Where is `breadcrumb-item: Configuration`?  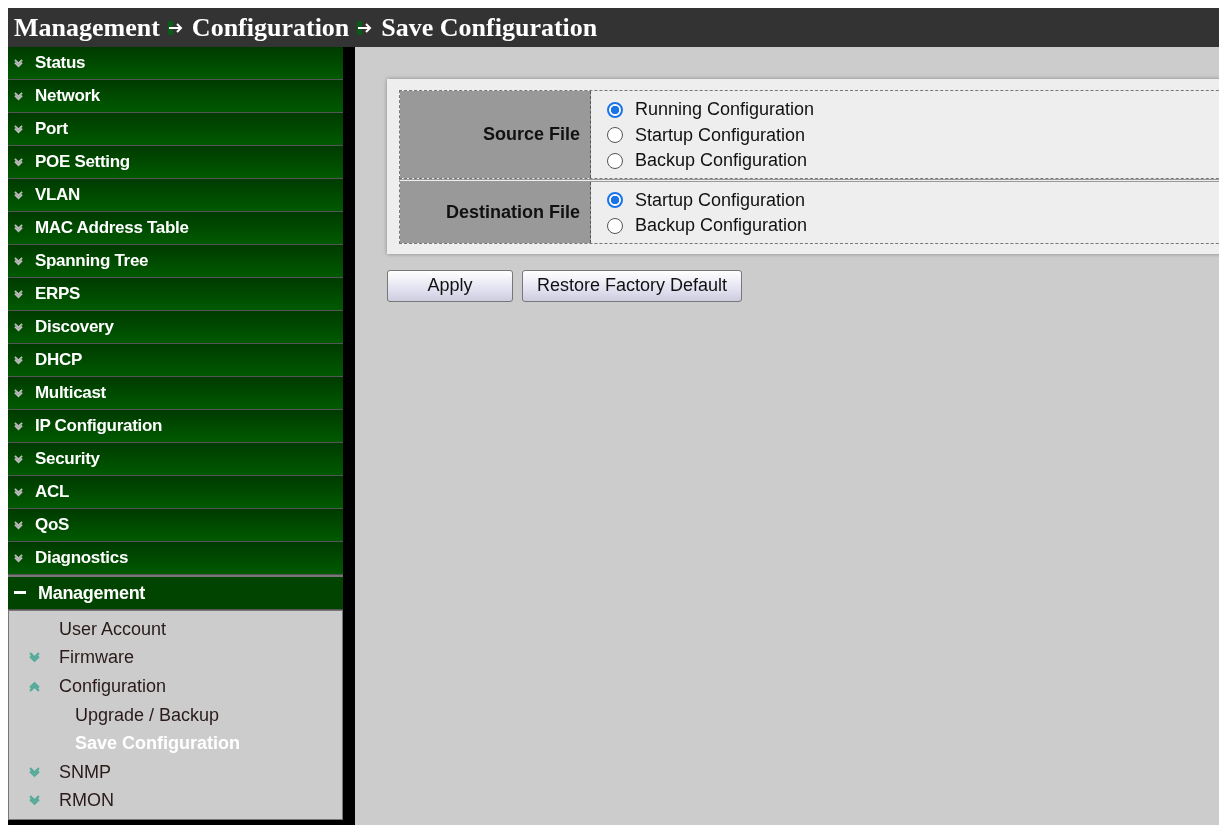 breadcrumb-item: Configuration is located at coordinates (270, 27).